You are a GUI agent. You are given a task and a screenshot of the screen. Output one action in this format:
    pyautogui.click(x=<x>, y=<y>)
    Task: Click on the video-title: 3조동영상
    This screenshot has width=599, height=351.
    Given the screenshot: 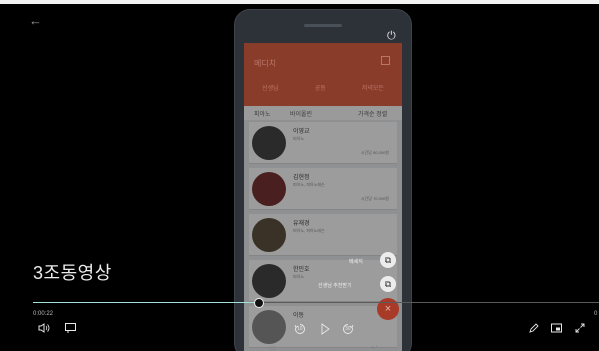 What is the action you would take?
    pyautogui.click(x=72, y=273)
    